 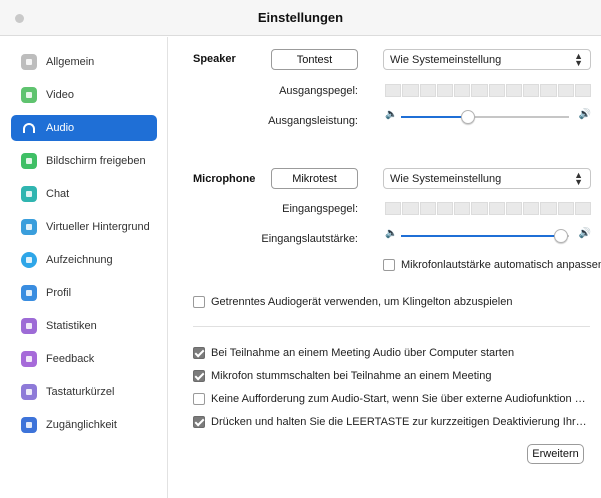 What do you see at coordinates (59, 293) in the screenshot?
I see `sidebar-item-label: Profil` at bounding box center [59, 293].